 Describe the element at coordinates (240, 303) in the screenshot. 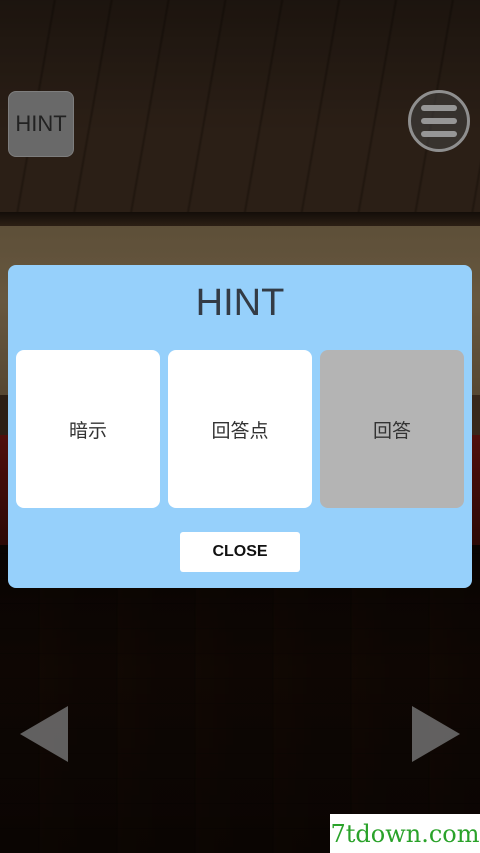

I see `dialog-title: HINT` at that location.